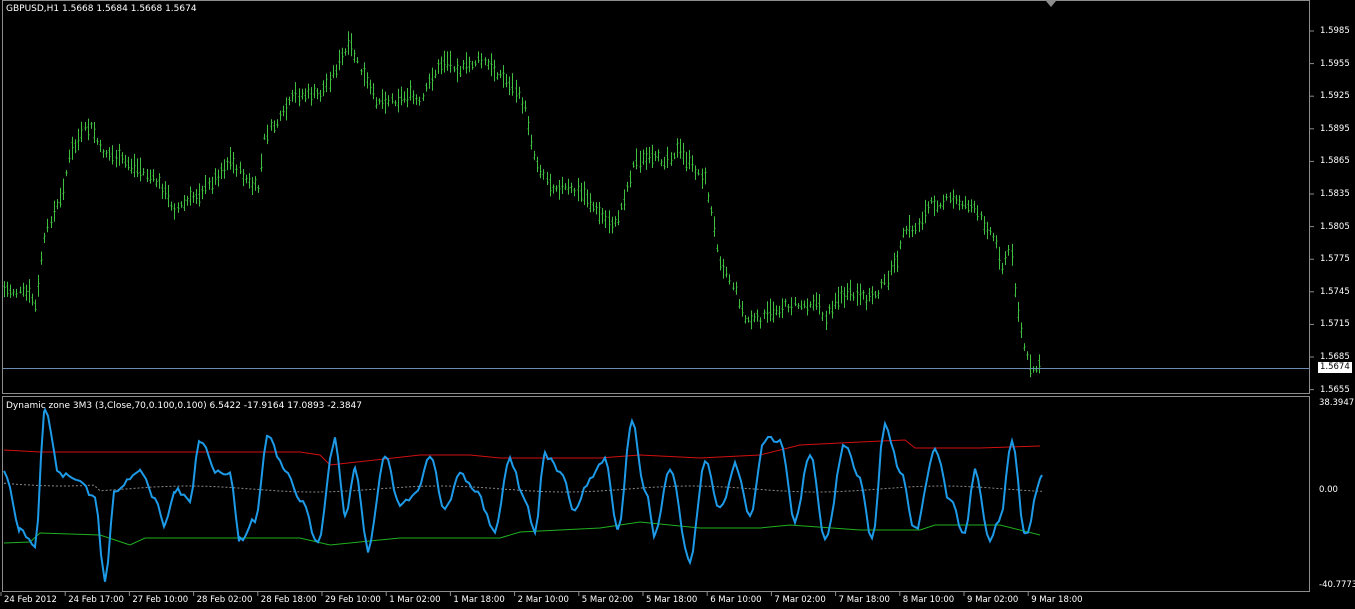 The height and width of the screenshot is (609, 1355). What do you see at coordinates (607, 600) in the screenshot?
I see `time-tick-label: 5 Mar 02:00` at bounding box center [607, 600].